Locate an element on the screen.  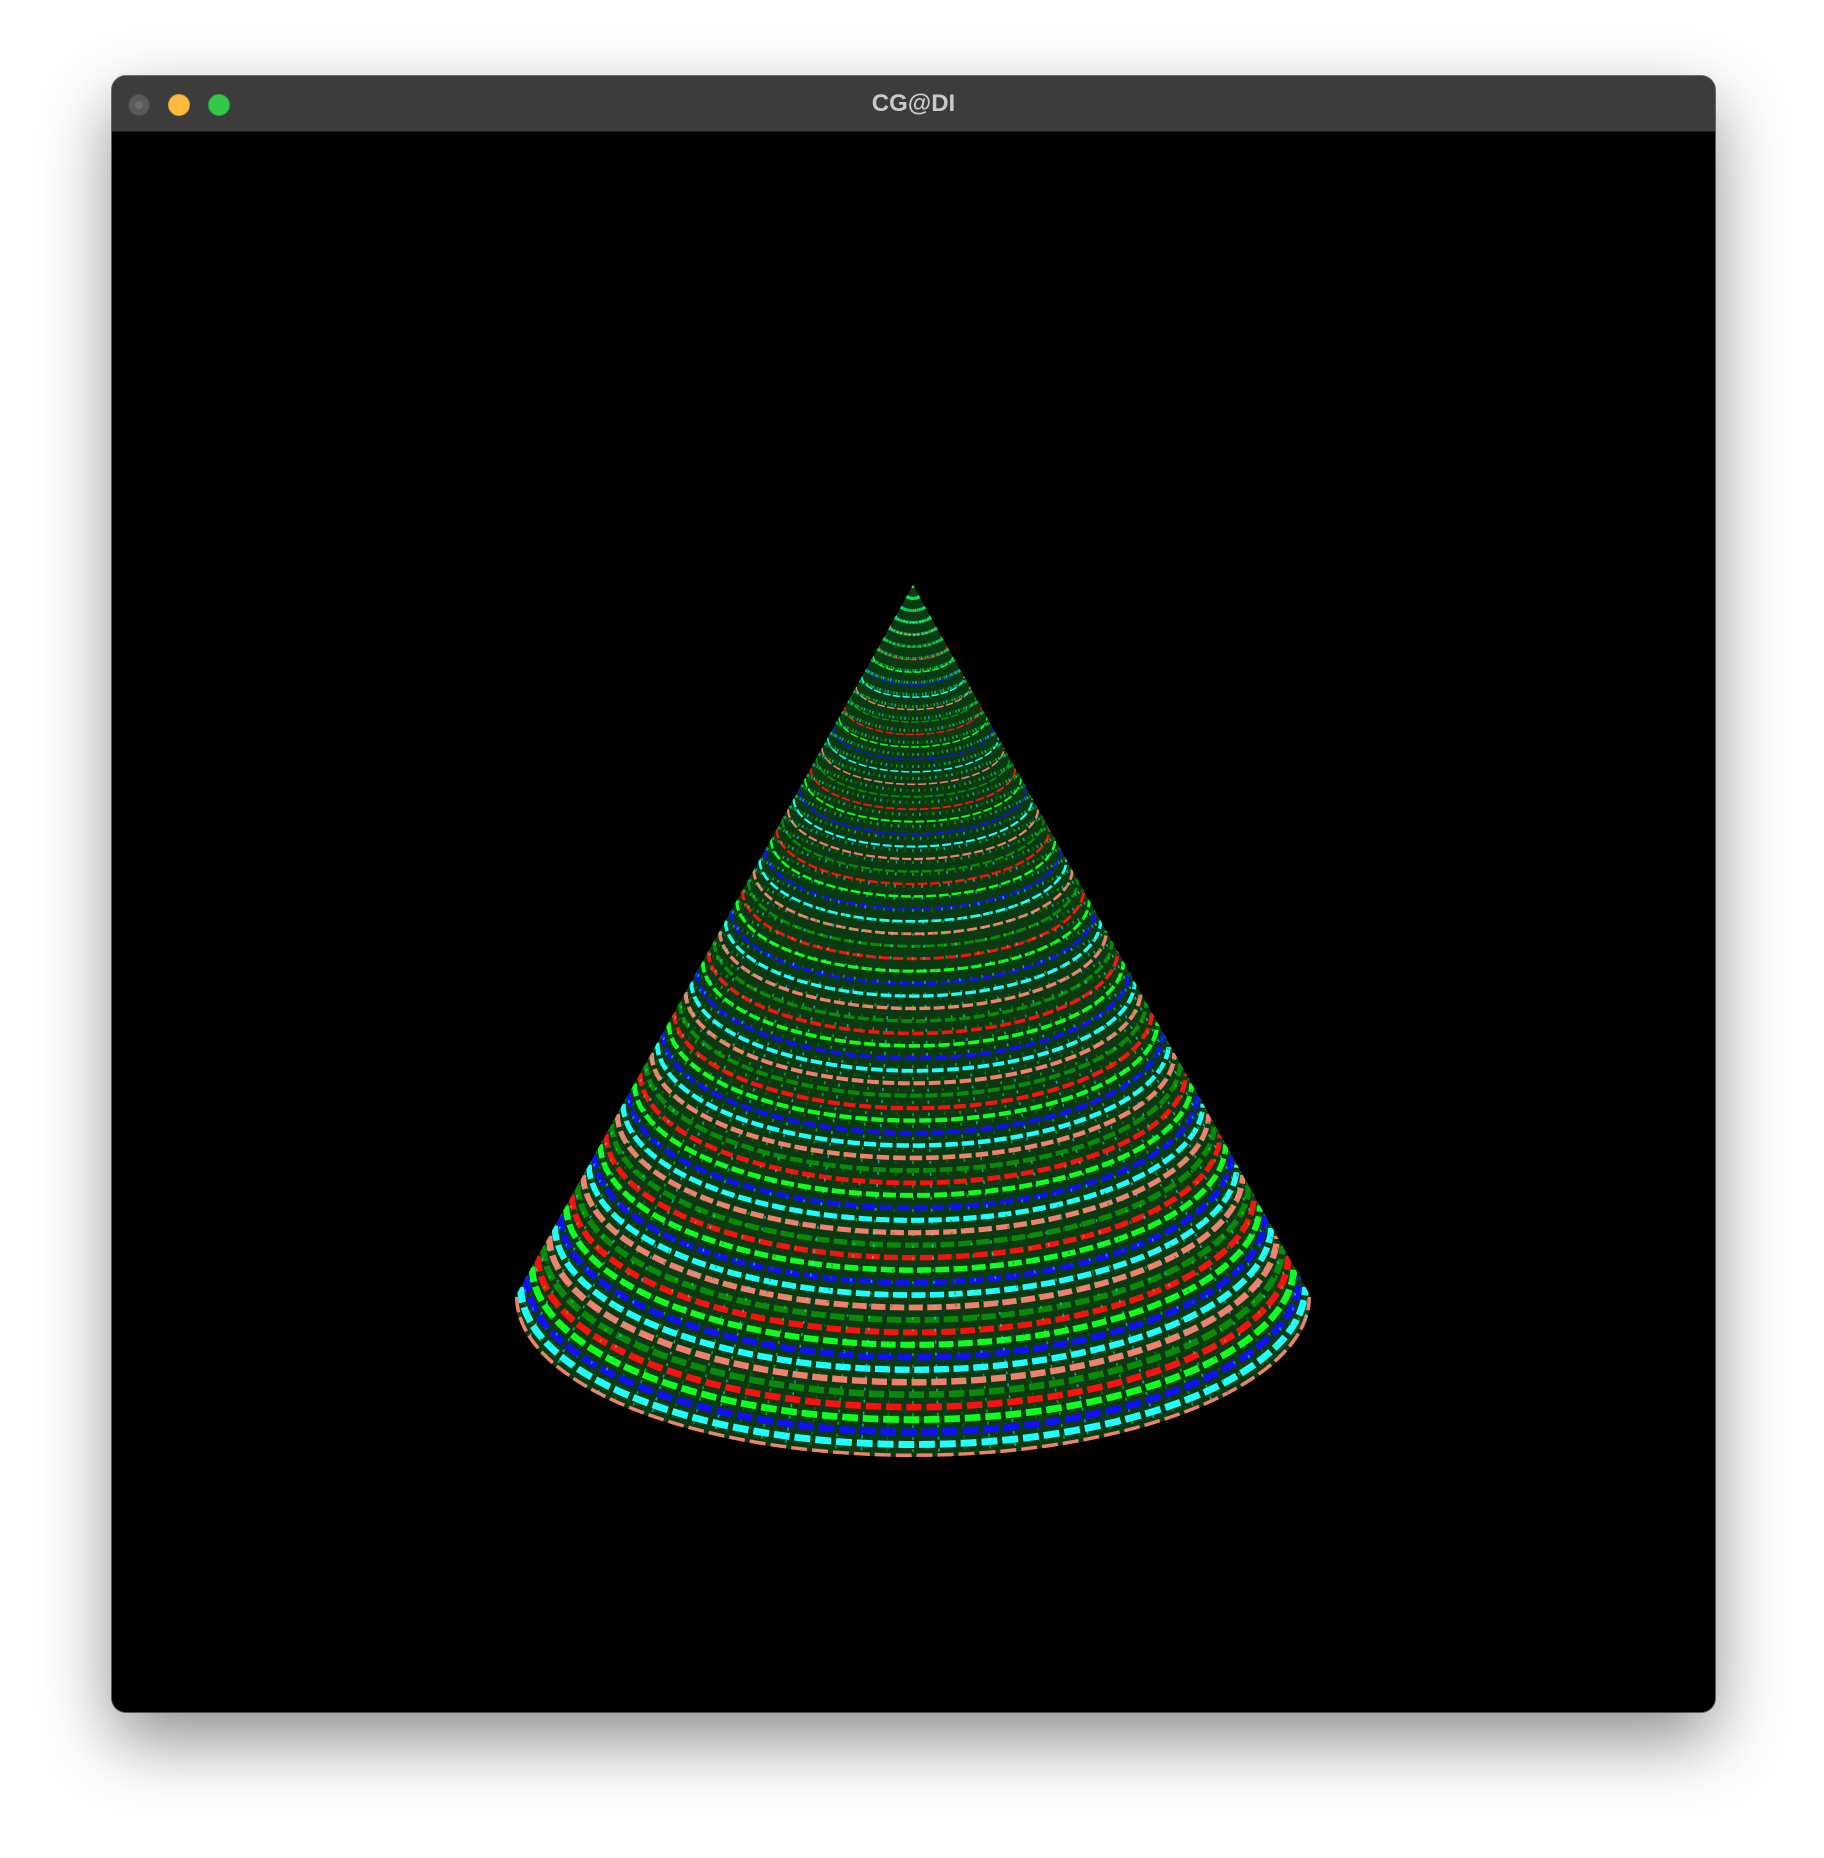
window-title: CG@DI is located at coordinates (913, 103).